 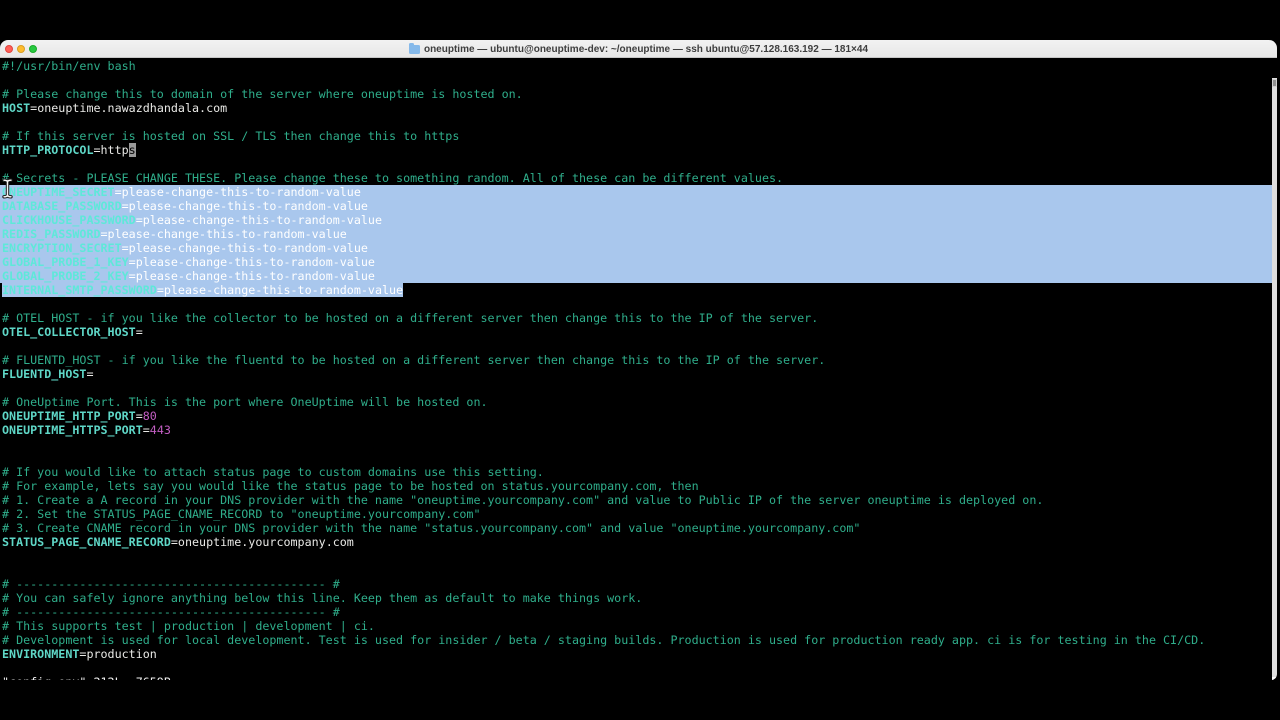 What do you see at coordinates (69, 150) in the screenshot?
I see `terminal-line: HTTP_PROTOCOL=https` at bounding box center [69, 150].